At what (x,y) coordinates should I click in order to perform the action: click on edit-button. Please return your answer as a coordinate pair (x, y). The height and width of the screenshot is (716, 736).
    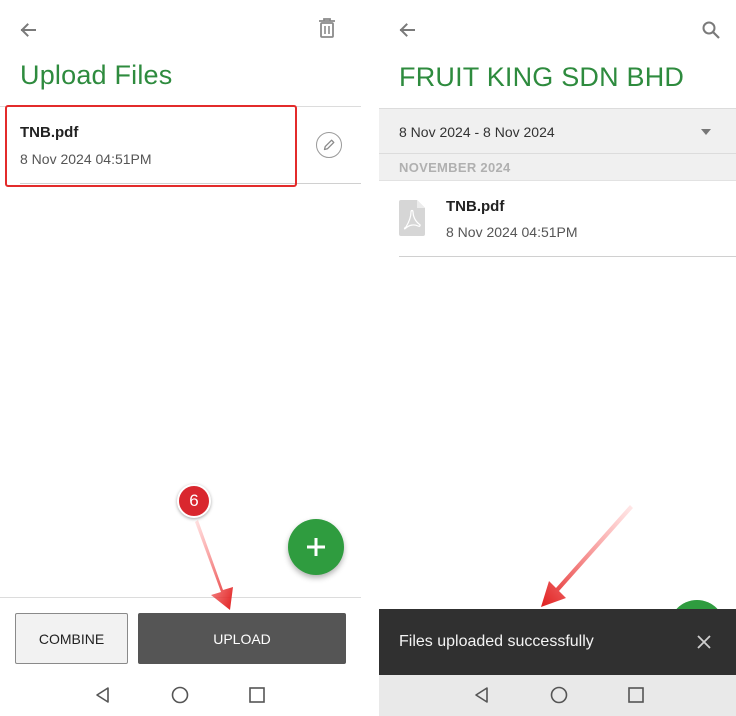
    Looking at the image, I should click on (329, 145).